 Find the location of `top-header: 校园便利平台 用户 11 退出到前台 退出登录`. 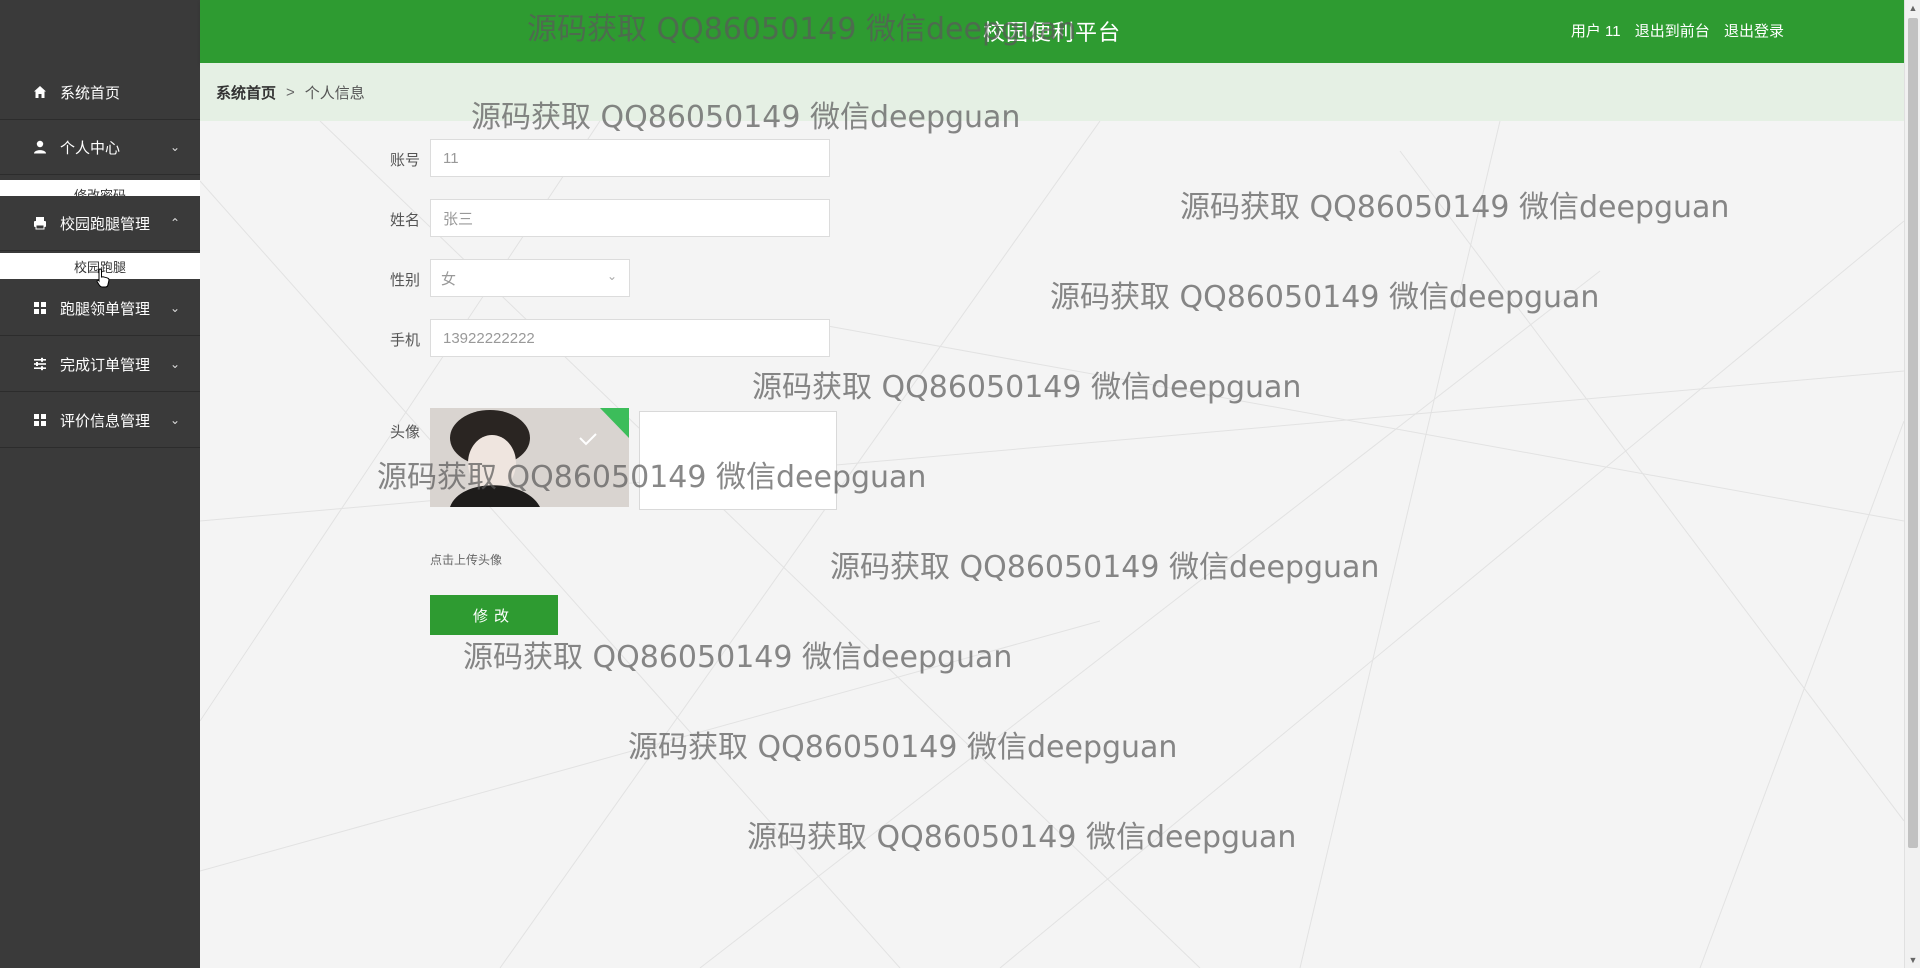

top-header: 校园便利平台 用户 11 退出到前台 退出登录 is located at coordinates (1052, 31).